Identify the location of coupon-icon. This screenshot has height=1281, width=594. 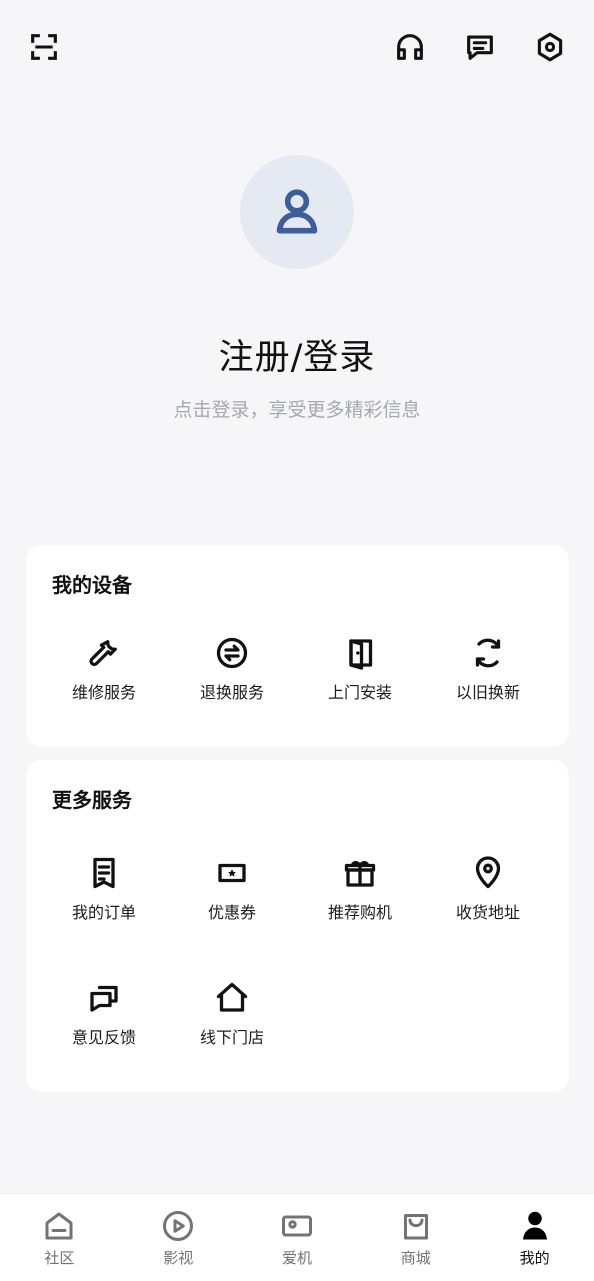
(232, 873).